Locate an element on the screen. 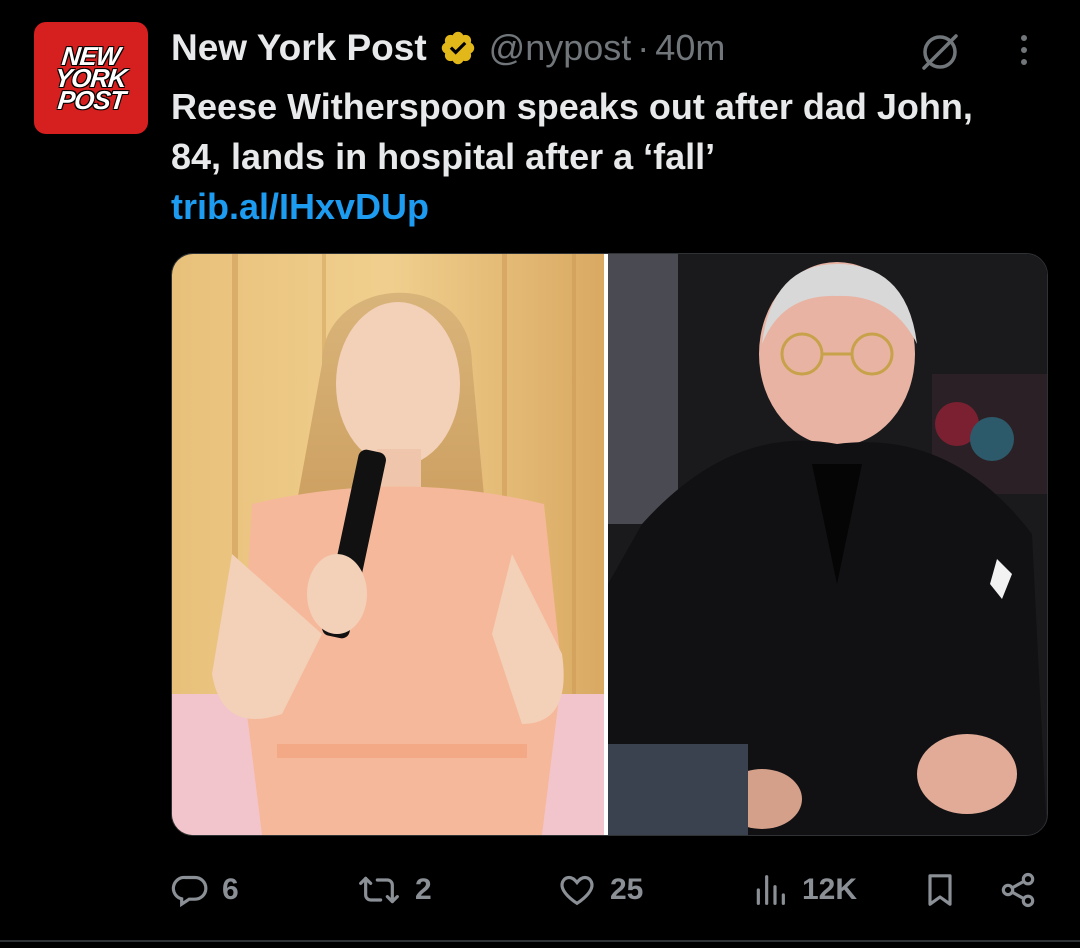 The width and height of the screenshot is (1080, 948). reply-button: 6 is located at coordinates (204, 890).